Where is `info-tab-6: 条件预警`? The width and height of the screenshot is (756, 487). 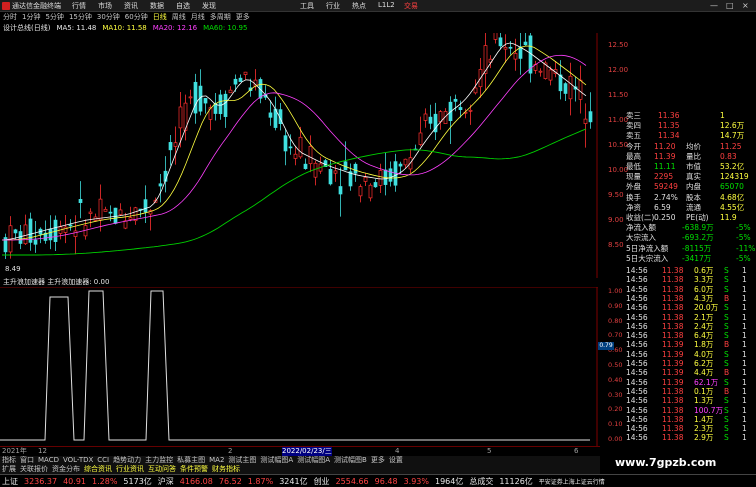 info-tab-6: 条件预警 is located at coordinates (194, 469).